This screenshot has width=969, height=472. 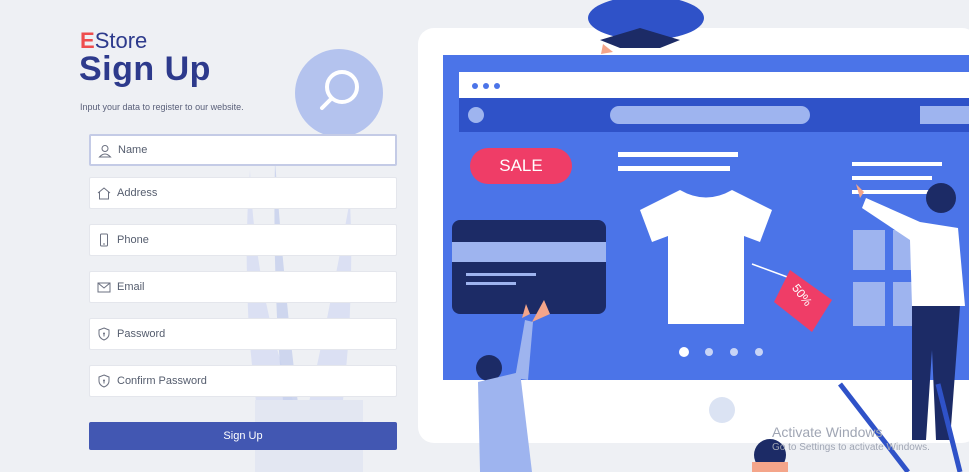 I want to click on confirm-password-field, so click(x=243, y=381).